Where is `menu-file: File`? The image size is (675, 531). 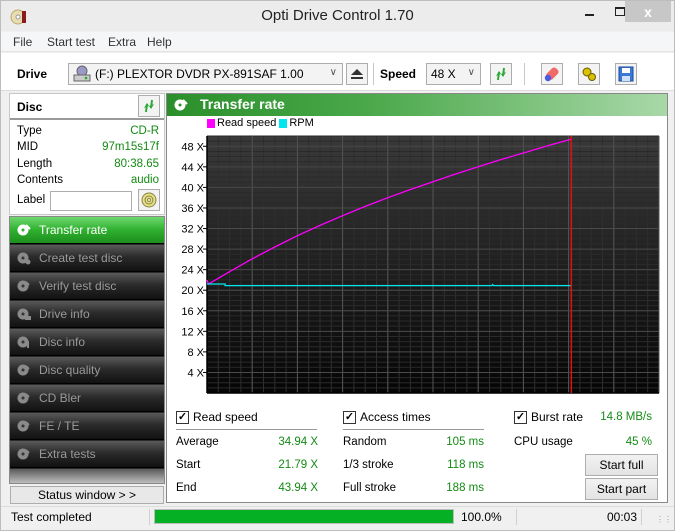 menu-file: File is located at coordinates (22, 42).